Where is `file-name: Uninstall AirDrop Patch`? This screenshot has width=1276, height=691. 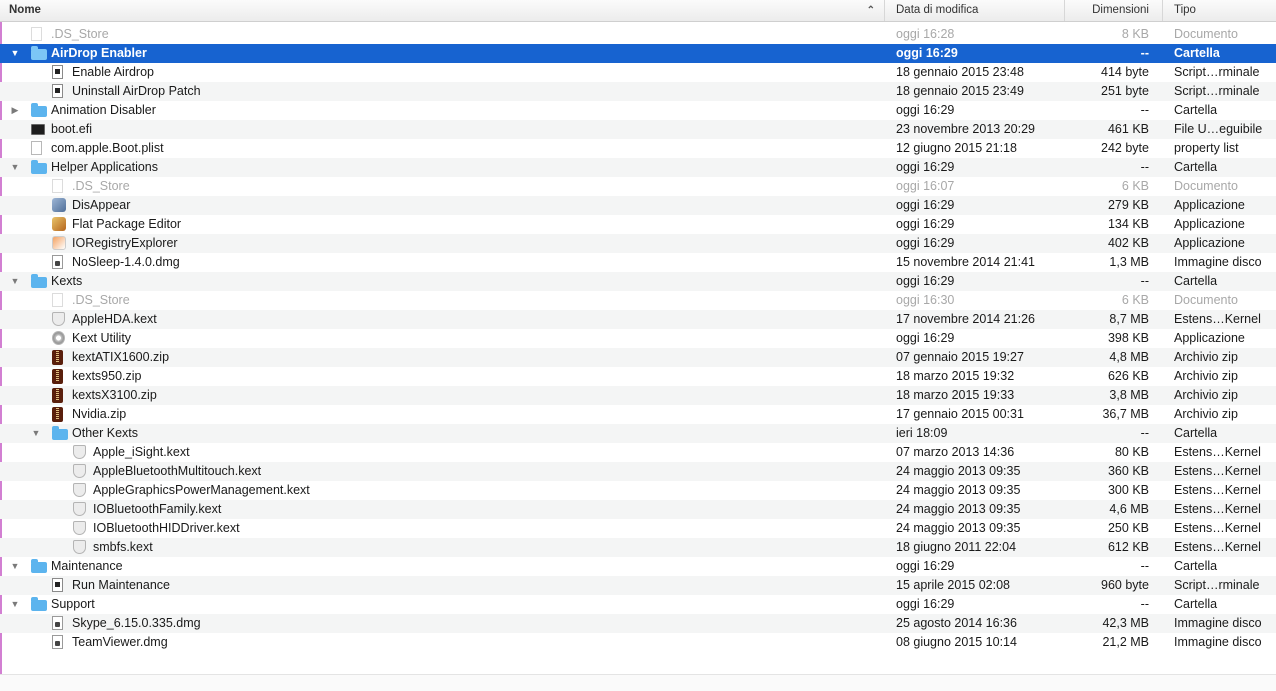
file-name: Uninstall AirDrop Patch is located at coordinates (136, 91).